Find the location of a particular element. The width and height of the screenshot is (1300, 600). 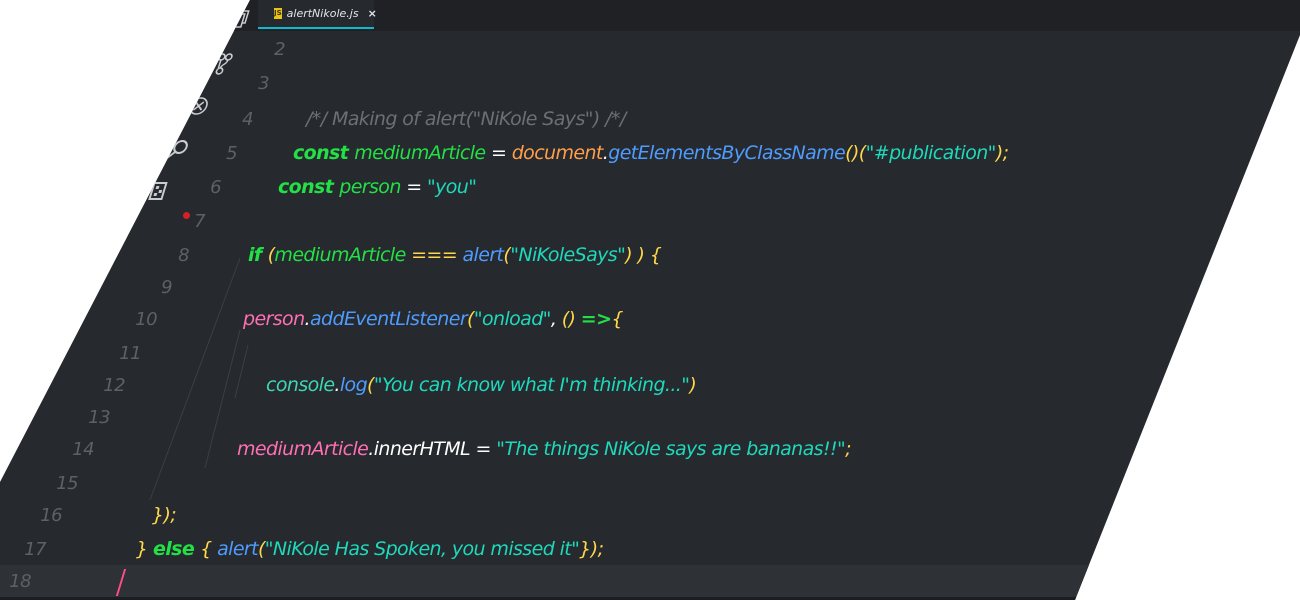

code-token: === is located at coordinates (434, 255).